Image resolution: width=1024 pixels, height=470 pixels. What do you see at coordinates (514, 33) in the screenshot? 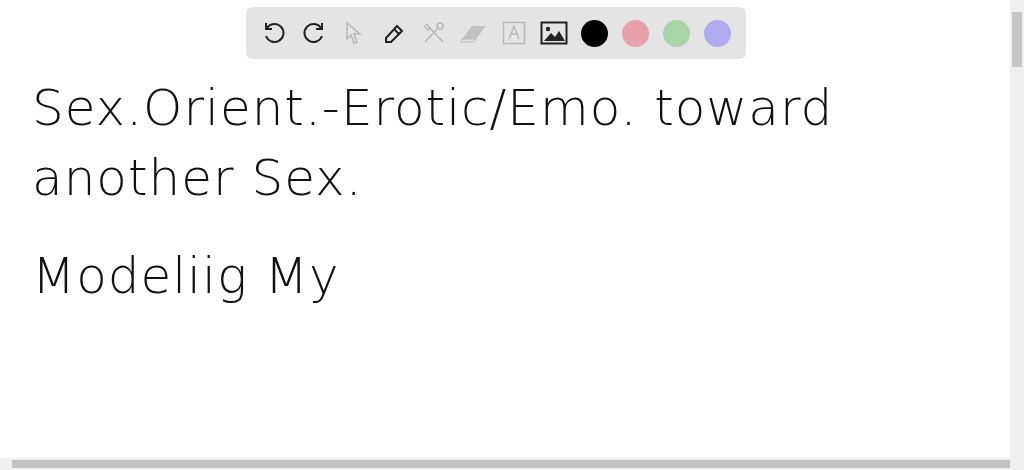
I see `text-box-icon` at bounding box center [514, 33].